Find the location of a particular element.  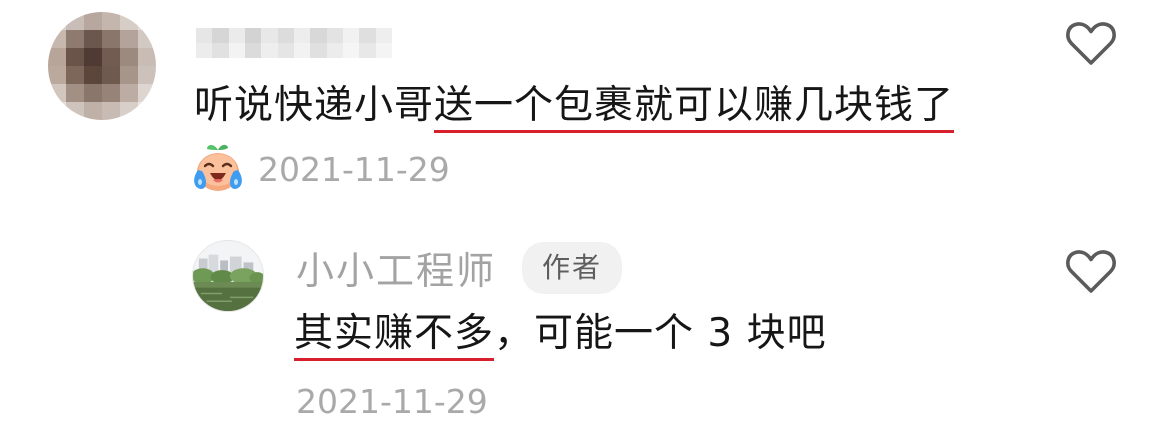

comment-text: 听说快递小哥送一个包裹就可以赚几块钱了 is located at coordinates (574, 106).